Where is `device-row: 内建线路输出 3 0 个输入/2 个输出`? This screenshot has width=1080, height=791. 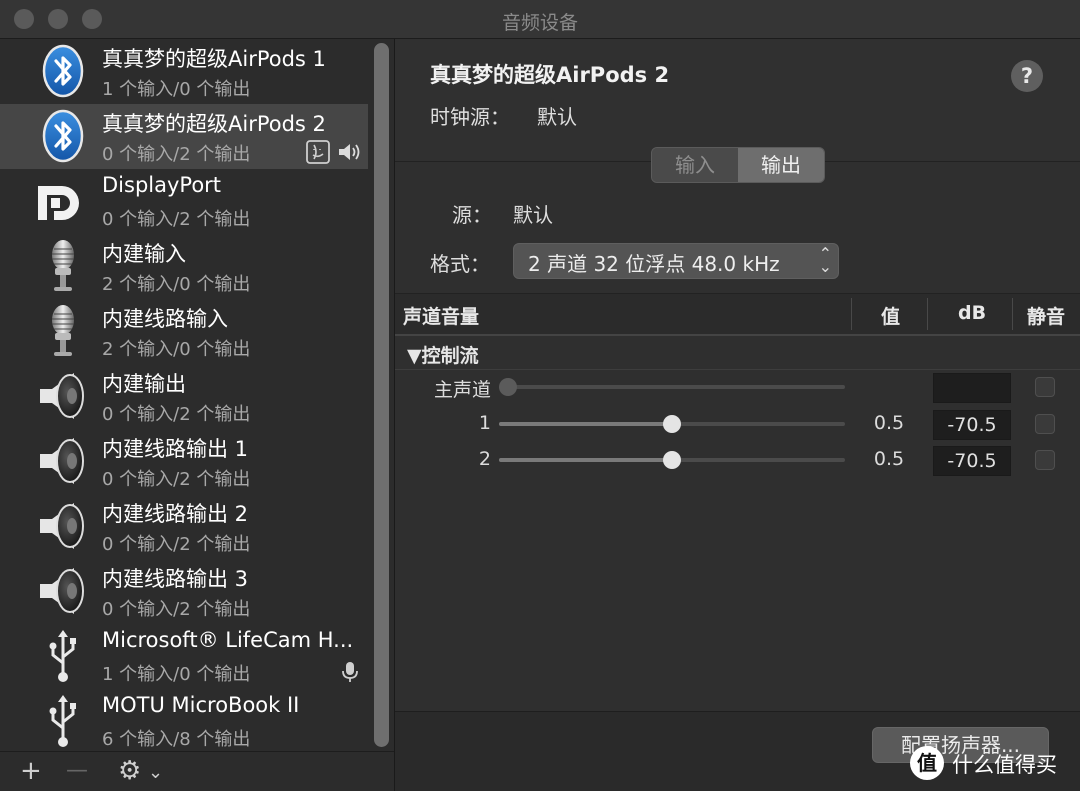
device-row: 内建线路输出 3 0 个输入/2 个输出 is located at coordinates (184, 591).